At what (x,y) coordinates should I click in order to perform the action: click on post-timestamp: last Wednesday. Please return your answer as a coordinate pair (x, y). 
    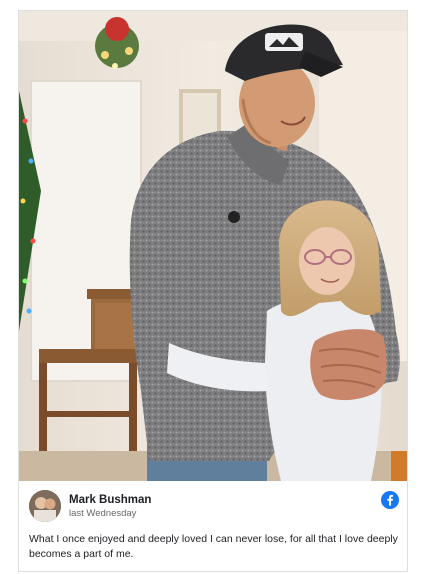
    Looking at the image, I should click on (102, 513).